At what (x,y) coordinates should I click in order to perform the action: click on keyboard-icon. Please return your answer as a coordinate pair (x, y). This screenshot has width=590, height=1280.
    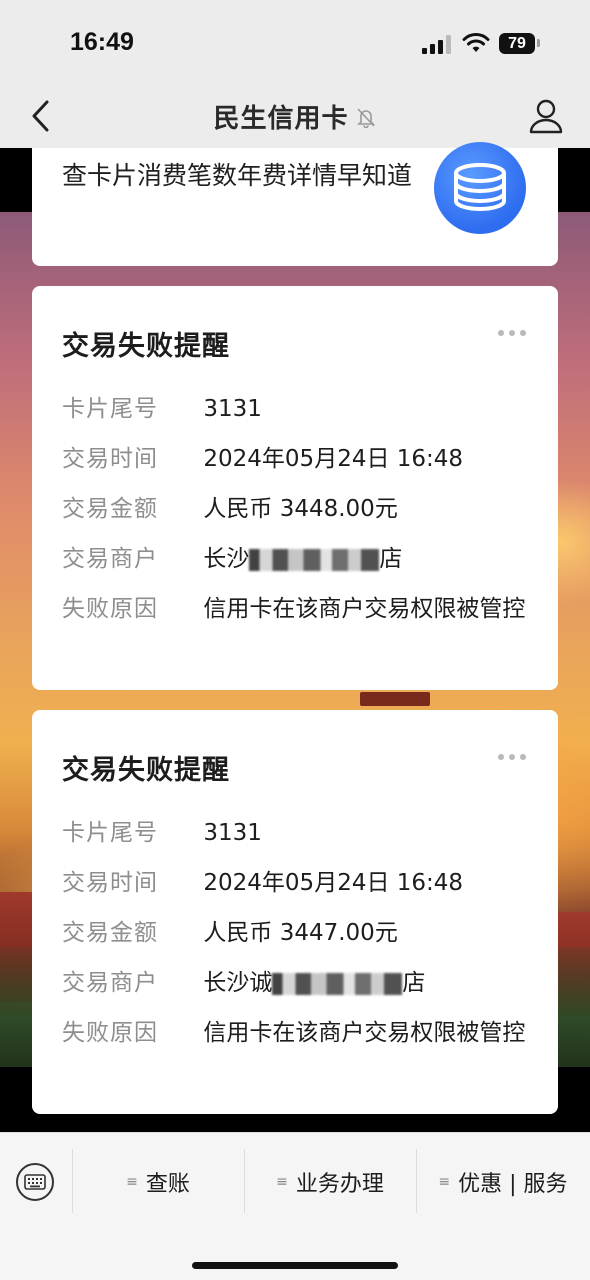
    Looking at the image, I should click on (35, 1182).